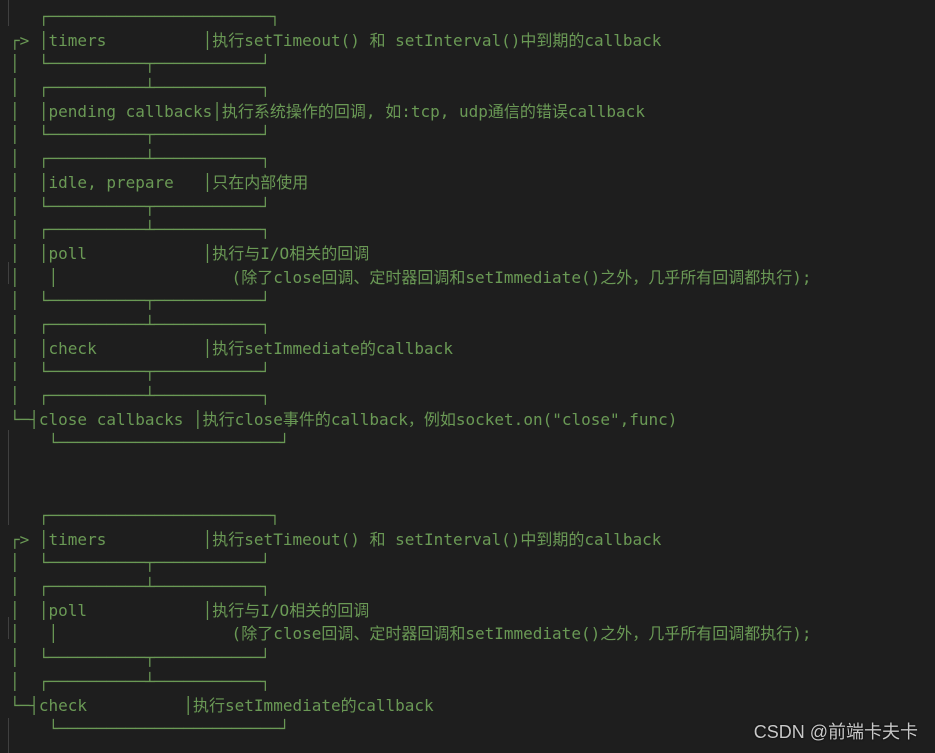 The height and width of the screenshot is (753, 935). Describe the element at coordinates (835, 732) in the screenshot. I see `csdn-watermark: CSDN @前端卡夫卡` at that location.